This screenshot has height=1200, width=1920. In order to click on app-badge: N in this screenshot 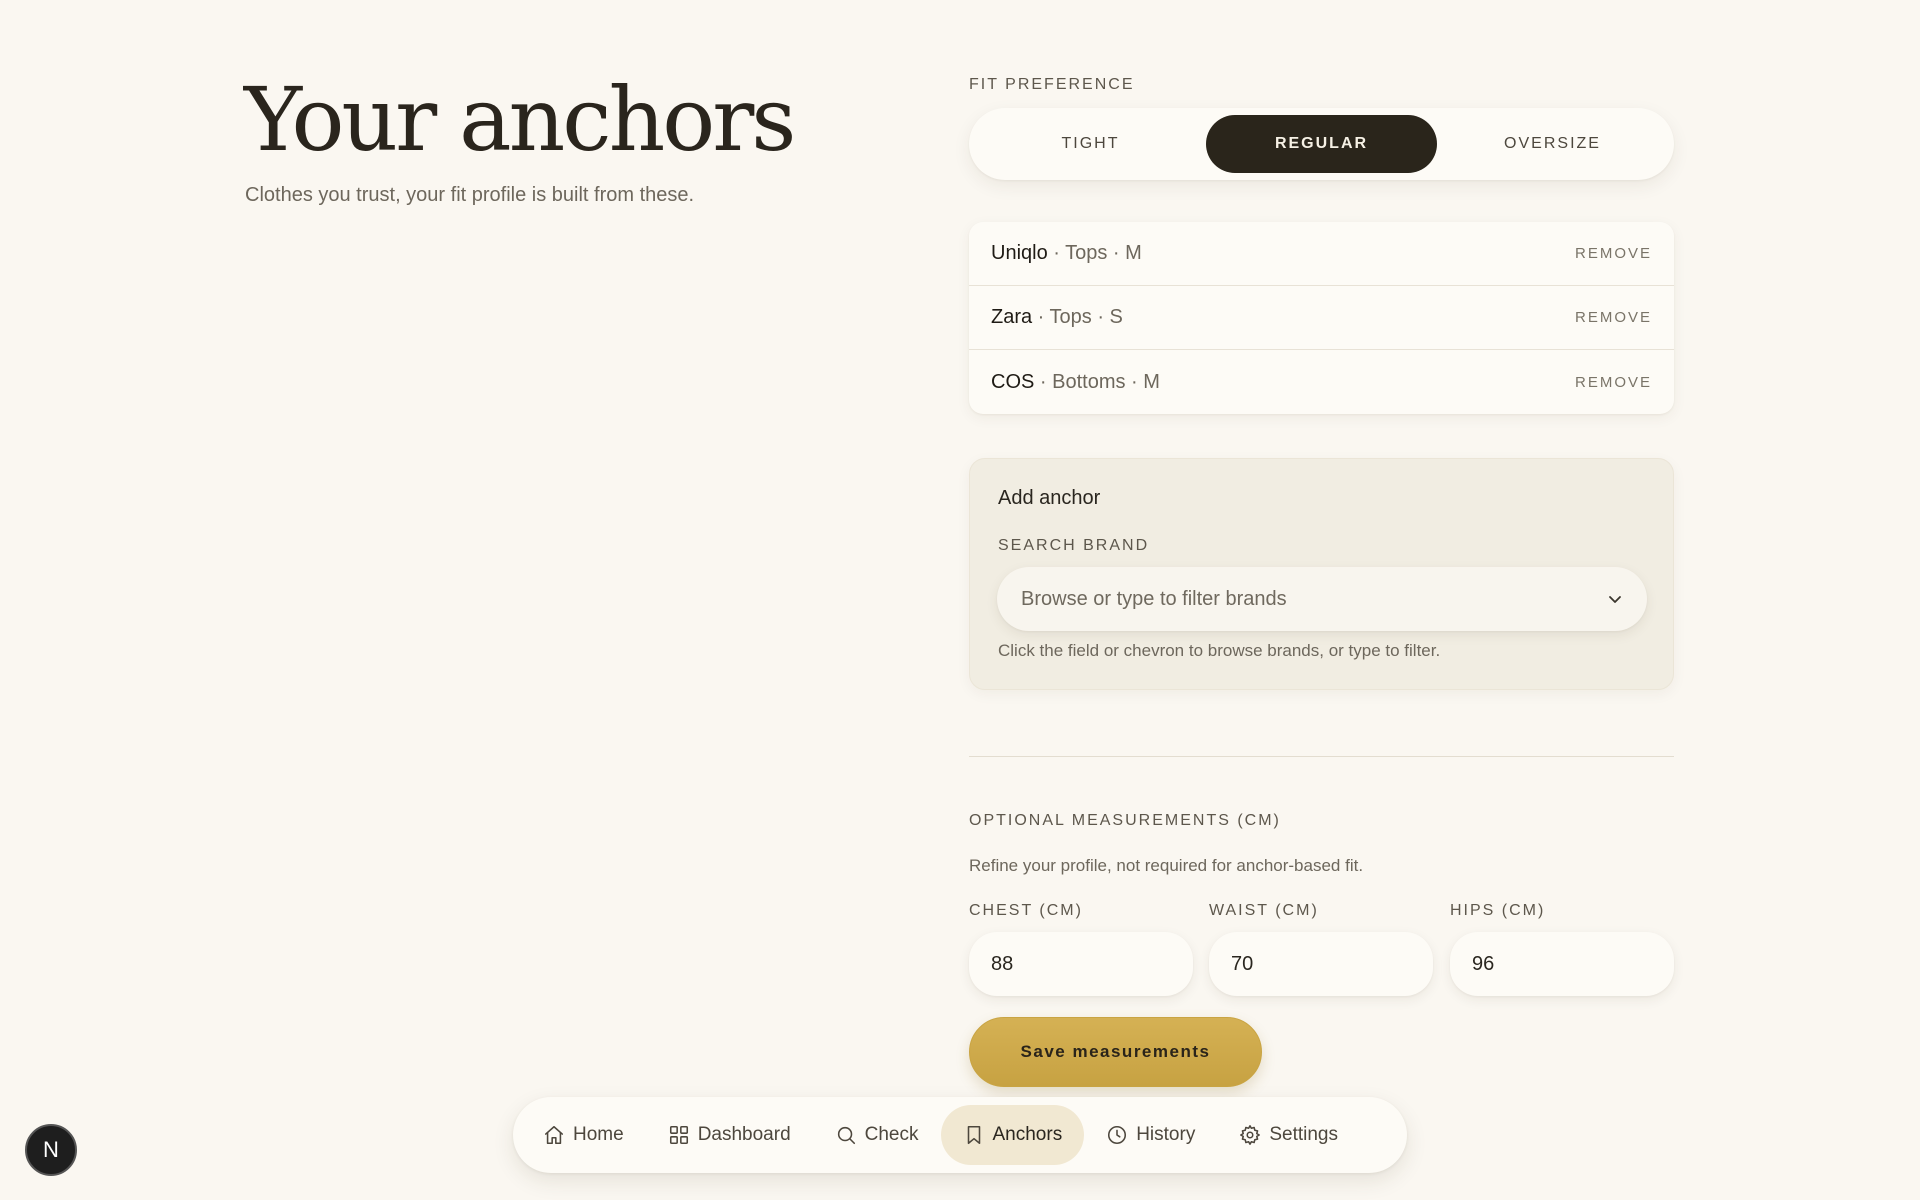, I will do `click(51, 1150)`.